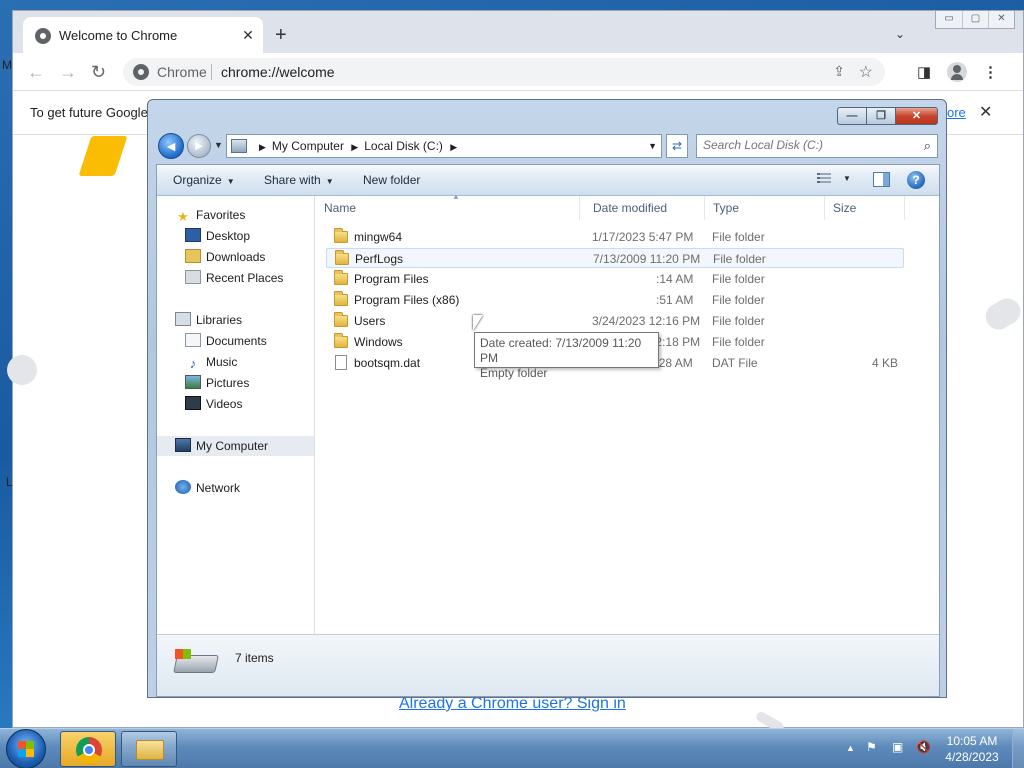 This screenshot has width=1024, height=768. What do you see at coordinates (391, 180) in the screenshot?
I see `new-folder-button: New folder` at bounding box center [391, 180].